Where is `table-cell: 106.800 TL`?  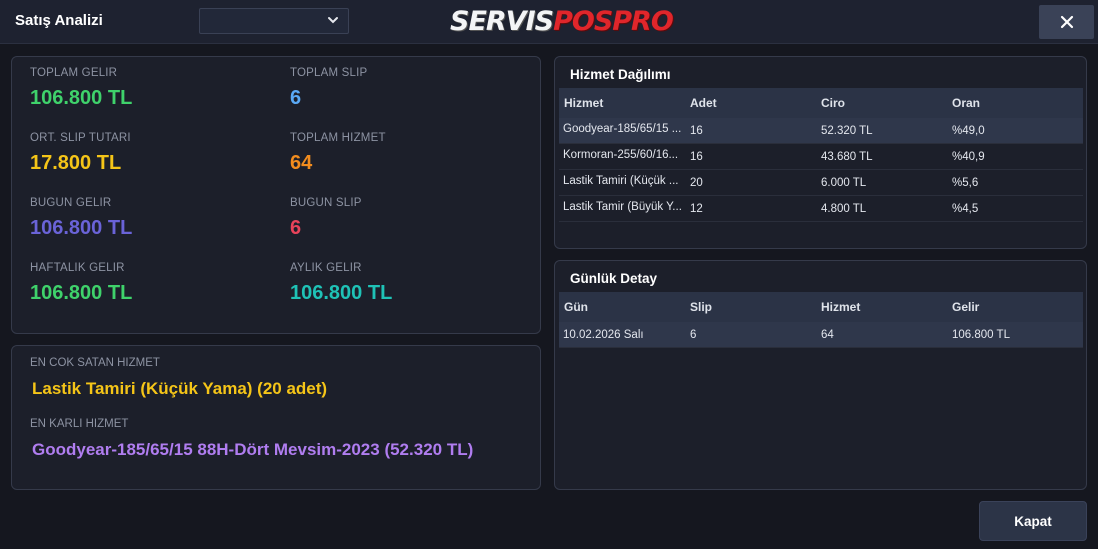 table-cell: 106.800 TL is located at coordinates (981, 334).